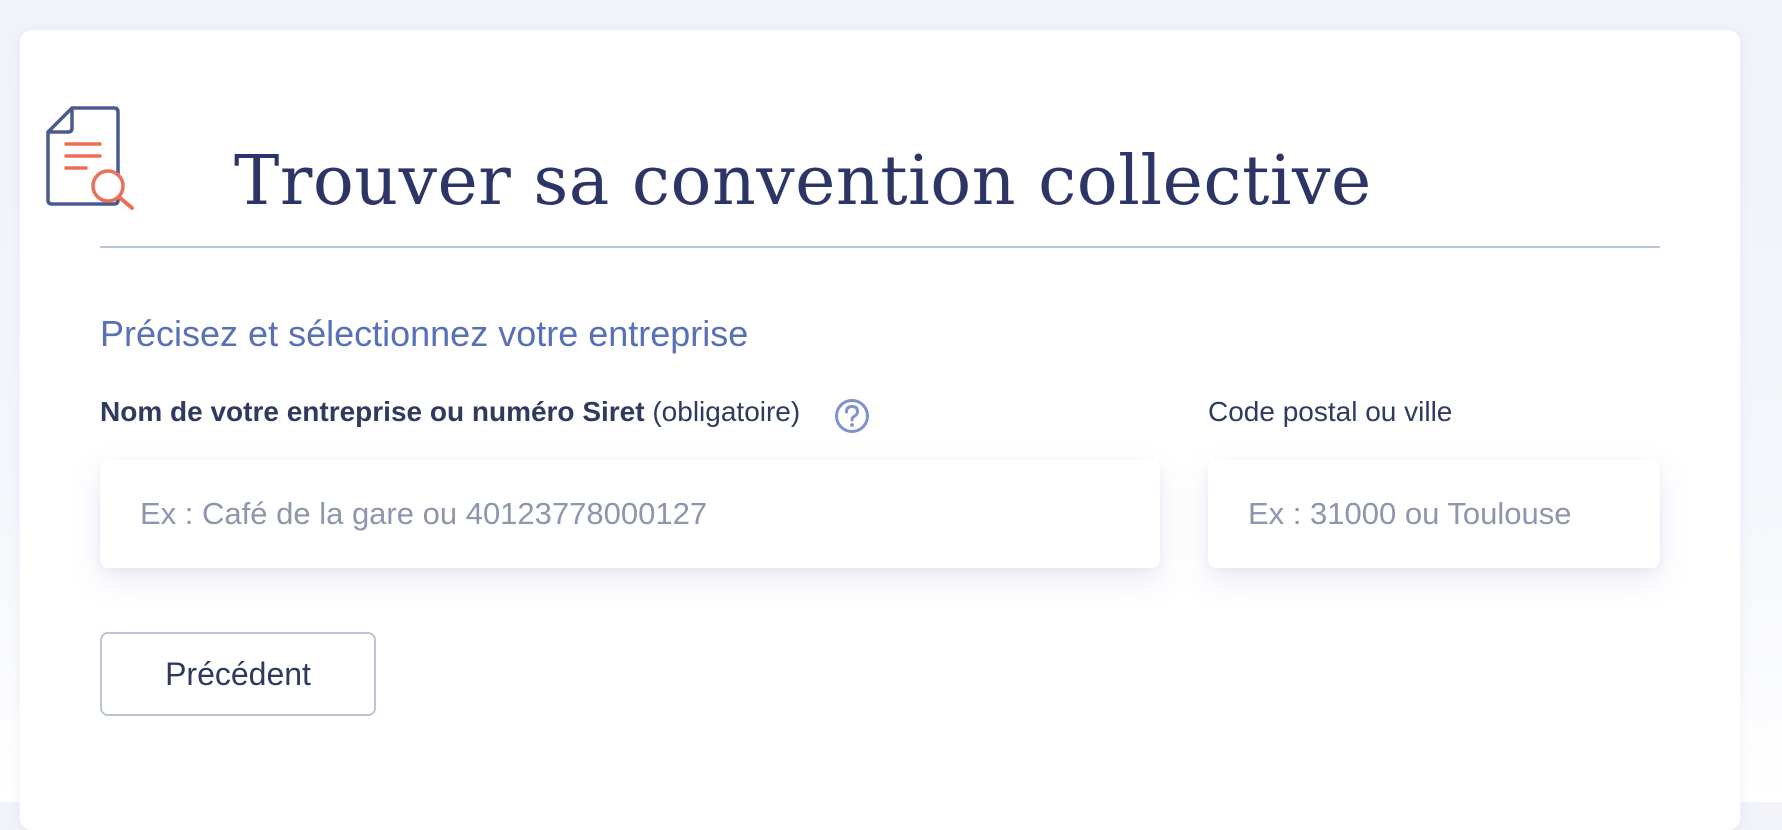  Describe the element at coordinates (238, 674) in the screenshot. I see `previous-button: Précédent` at that location.